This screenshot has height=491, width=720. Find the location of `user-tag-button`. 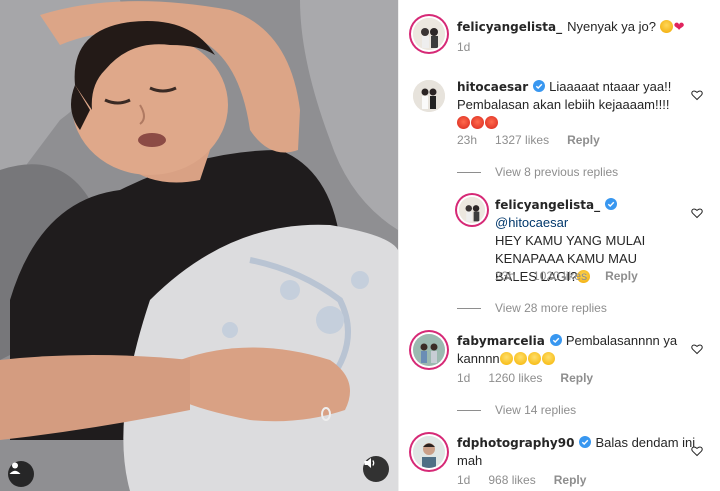

user-tag-button is located at coordinates (21, 474).